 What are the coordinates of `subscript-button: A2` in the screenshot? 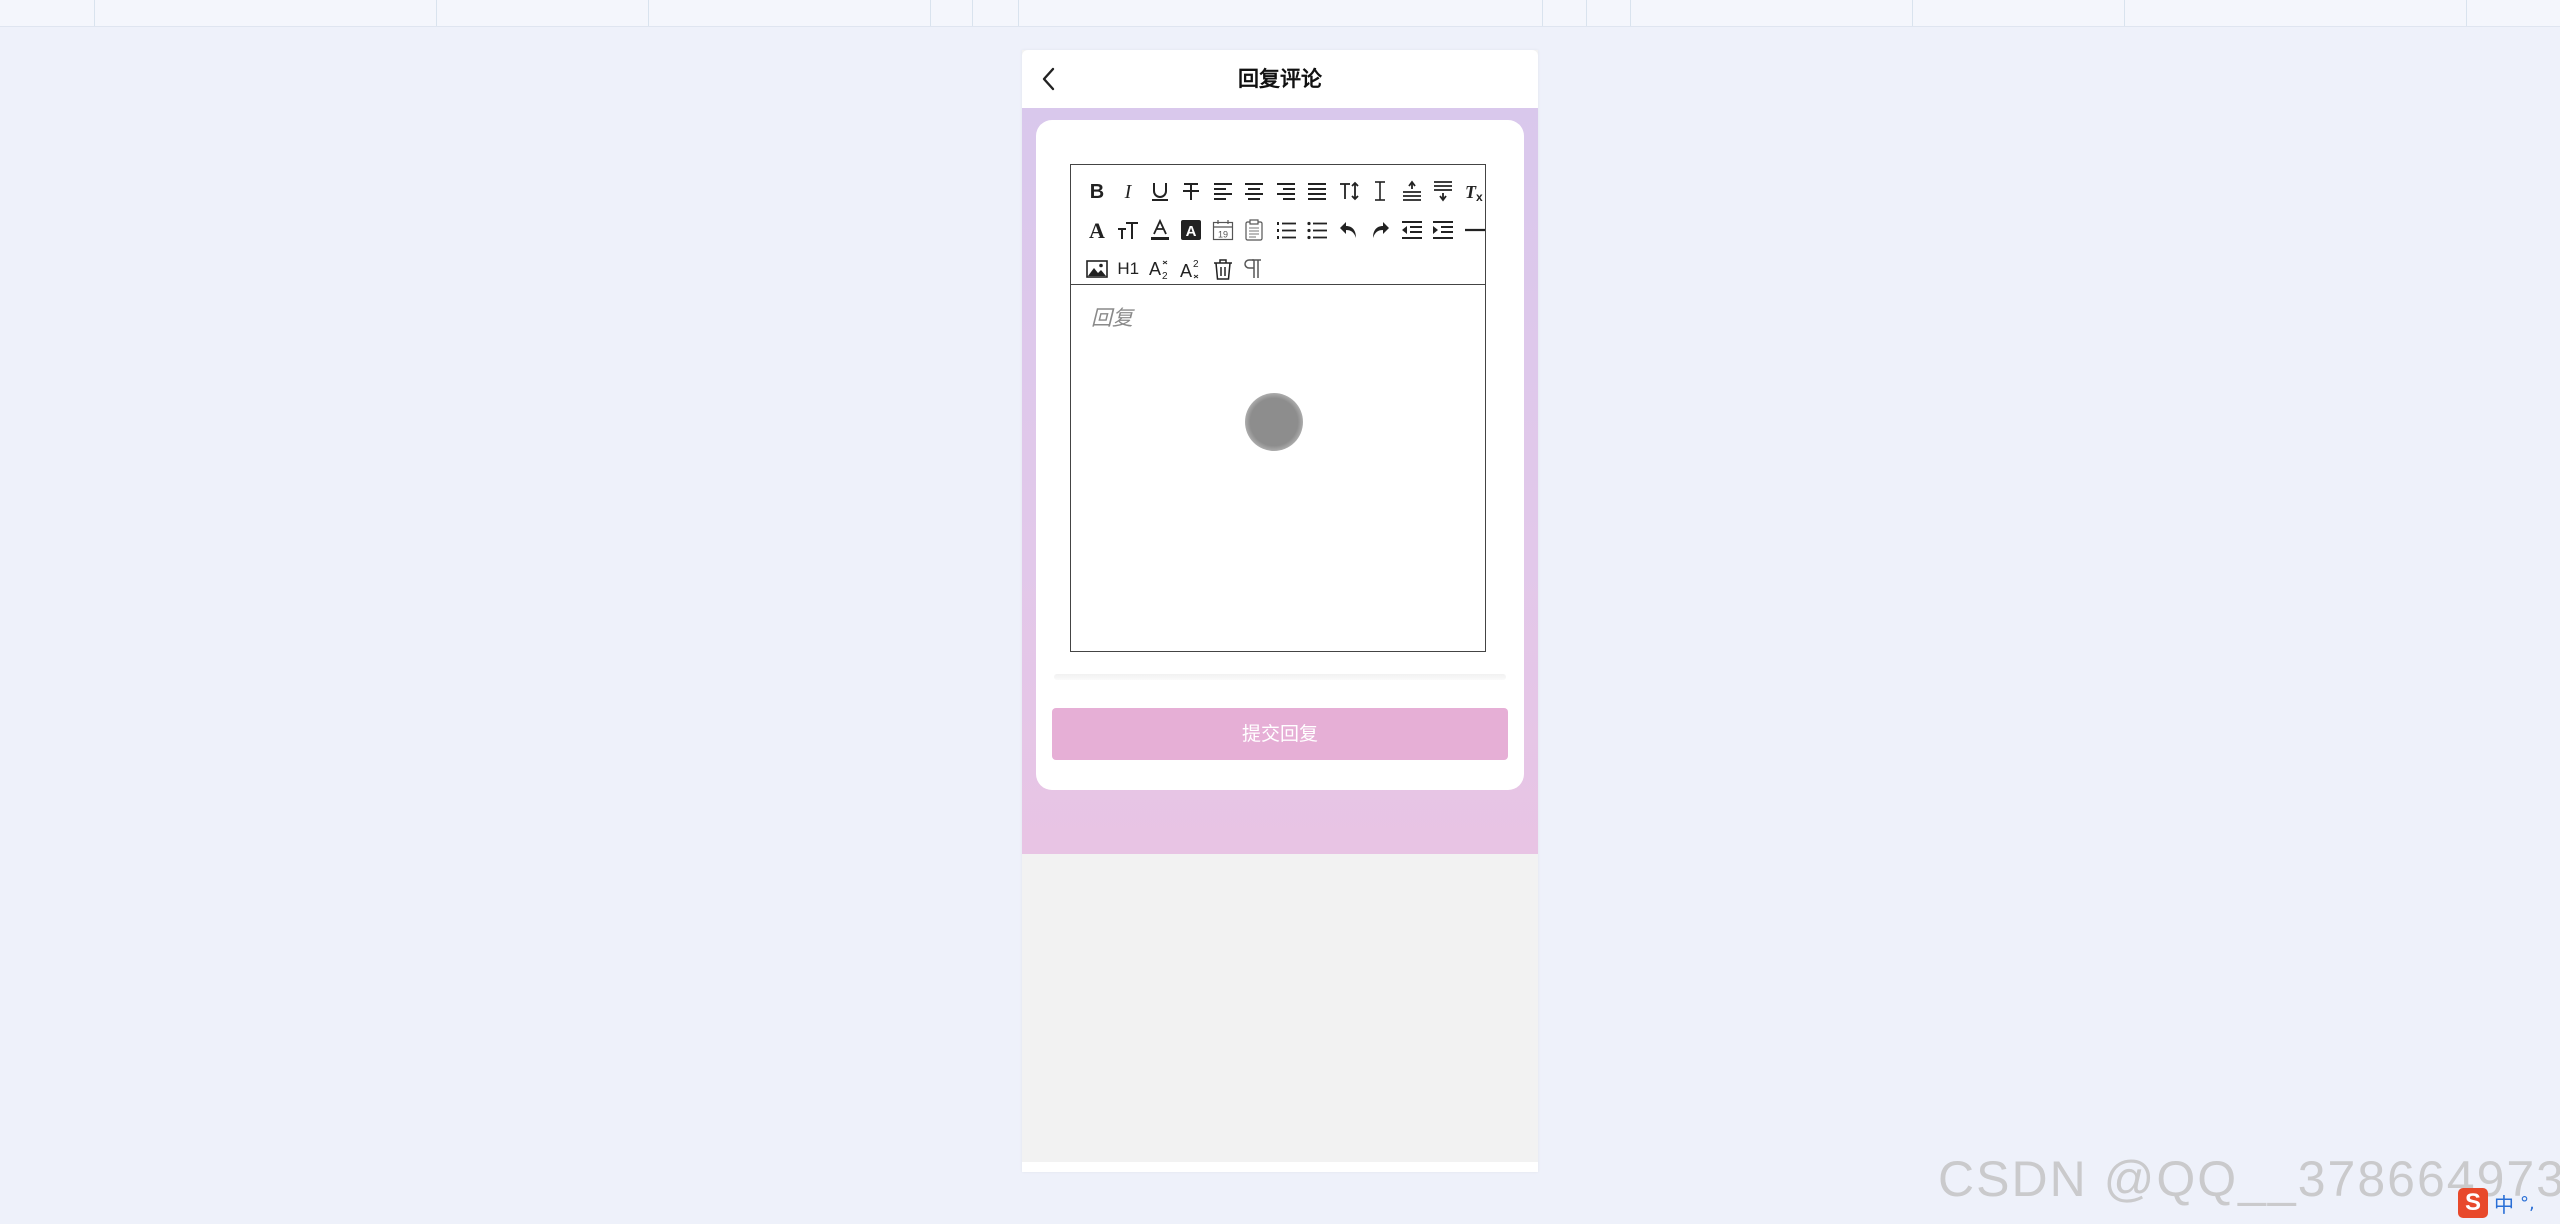 It's located at (1160, 269).